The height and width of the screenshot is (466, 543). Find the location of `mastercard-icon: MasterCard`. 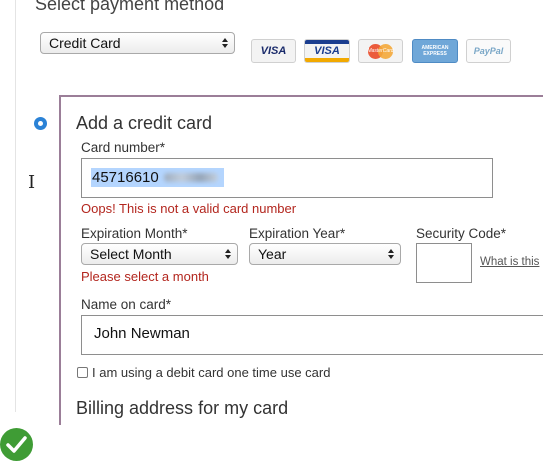

mastercard-icon: MasterCard is located at coordinates (380, 51).